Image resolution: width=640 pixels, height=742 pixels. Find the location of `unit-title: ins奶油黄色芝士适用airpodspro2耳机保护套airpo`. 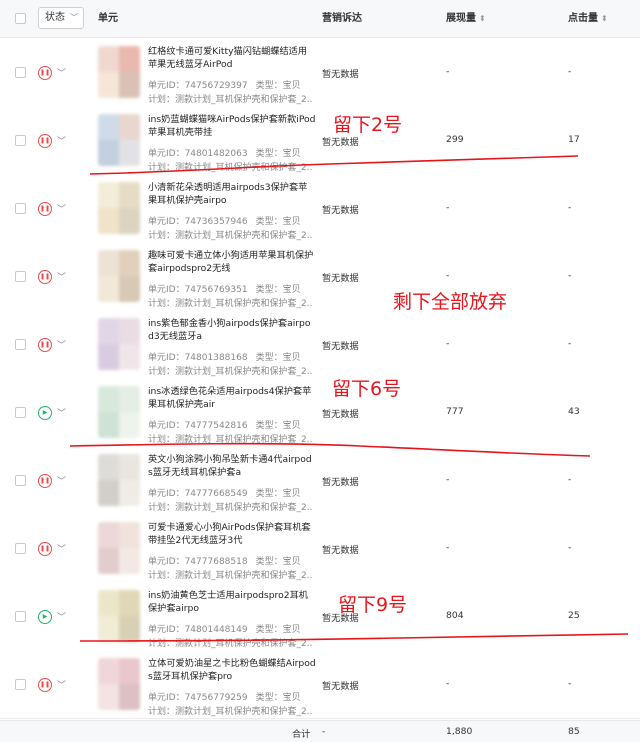

unit-title: ins奶油黄色芝士适用airpodspro2耳机保护套airpo is located at coordinates (232, 602).